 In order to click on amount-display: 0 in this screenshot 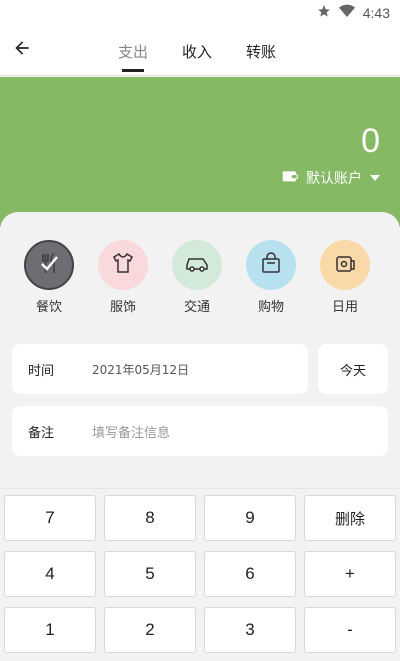, I will do `click(370, 141)`.